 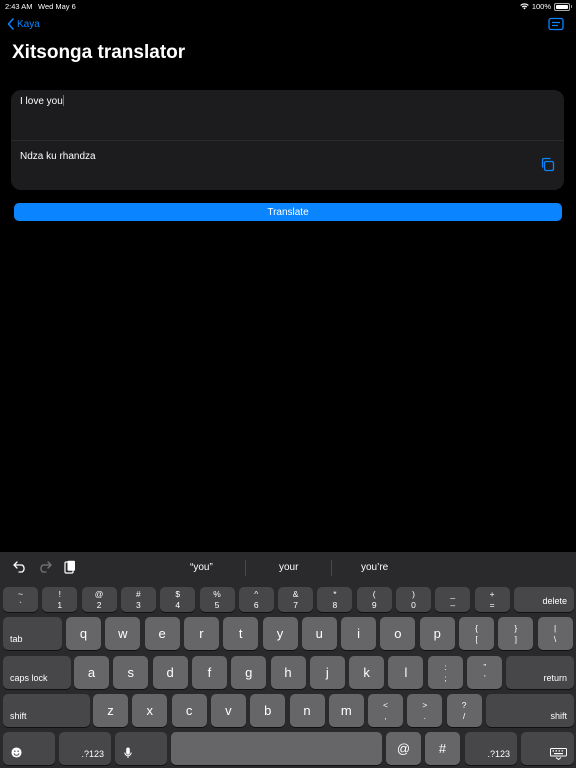 What do you see at coordinates (280, 633) in the screenshot?
I see `key-y: y` at bounding box center [280, 633].